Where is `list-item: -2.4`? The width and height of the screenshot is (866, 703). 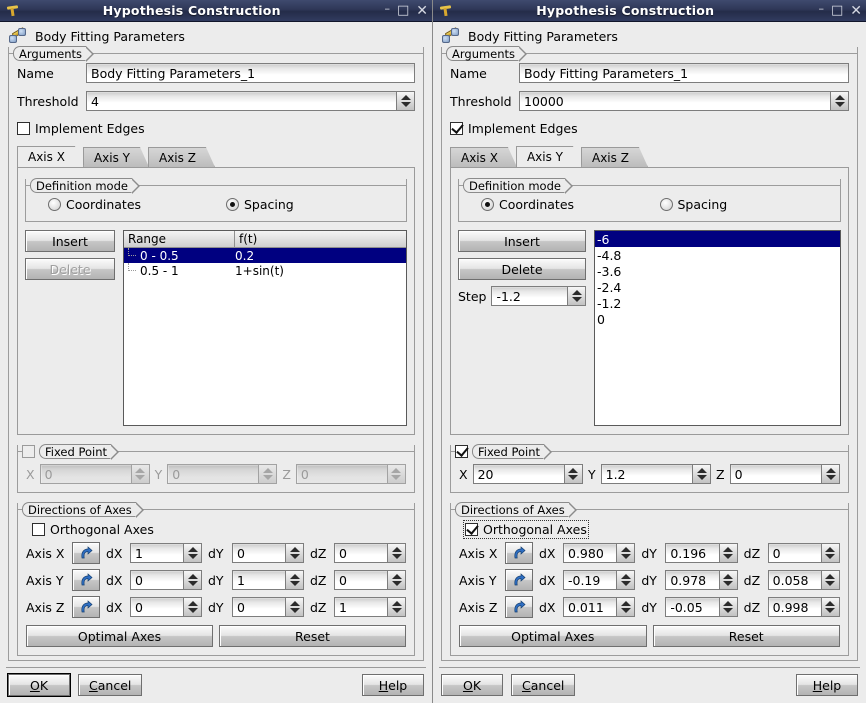
list-item: -2.4 is located at coordinates (717, 287).